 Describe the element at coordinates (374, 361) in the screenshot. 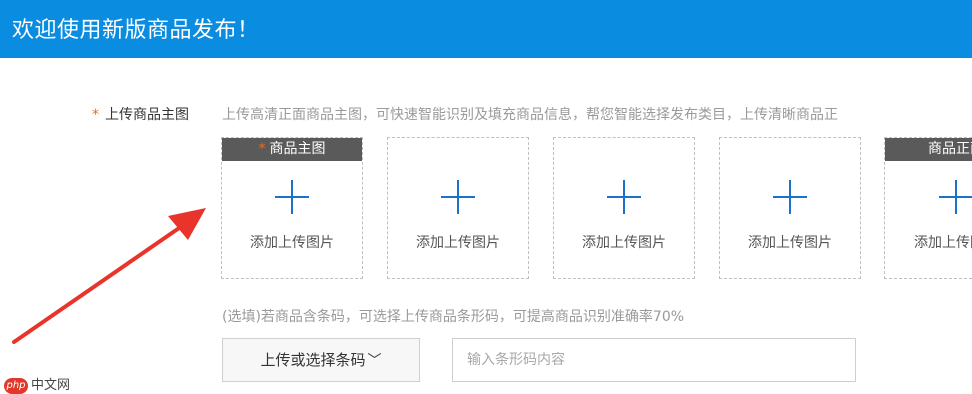

I see `chevron-down-icon: ﹀` at that location.